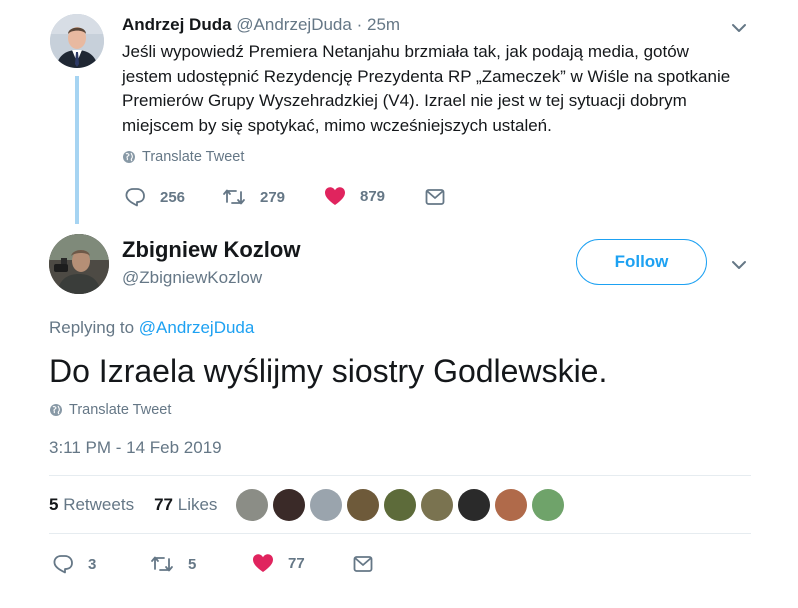 Image resolution: width=798 pixels, height=608 pixels. I want to click on liker-avatar-5-icon, so click(400, 505).